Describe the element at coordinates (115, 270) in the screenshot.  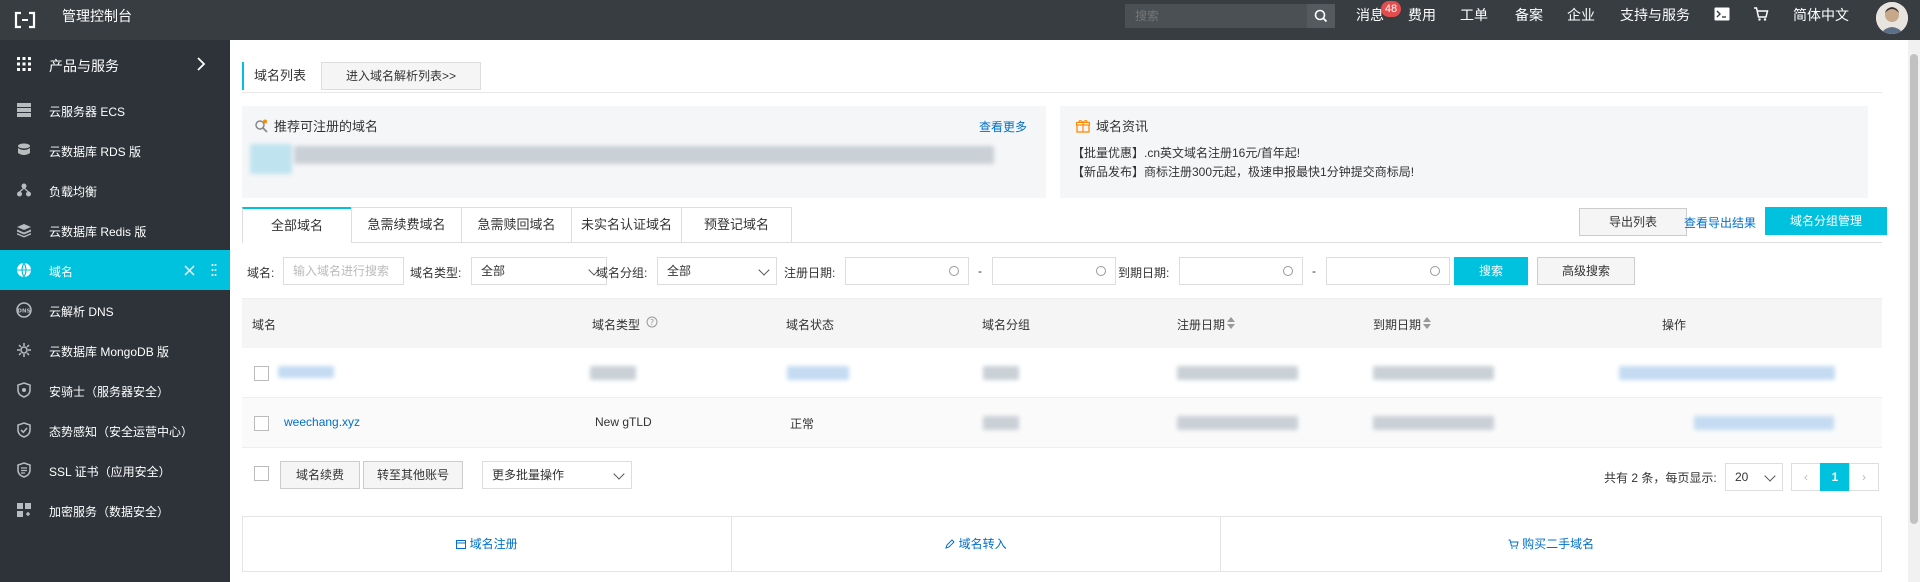
I see `sidebar-item-domain: 域名` at that location.